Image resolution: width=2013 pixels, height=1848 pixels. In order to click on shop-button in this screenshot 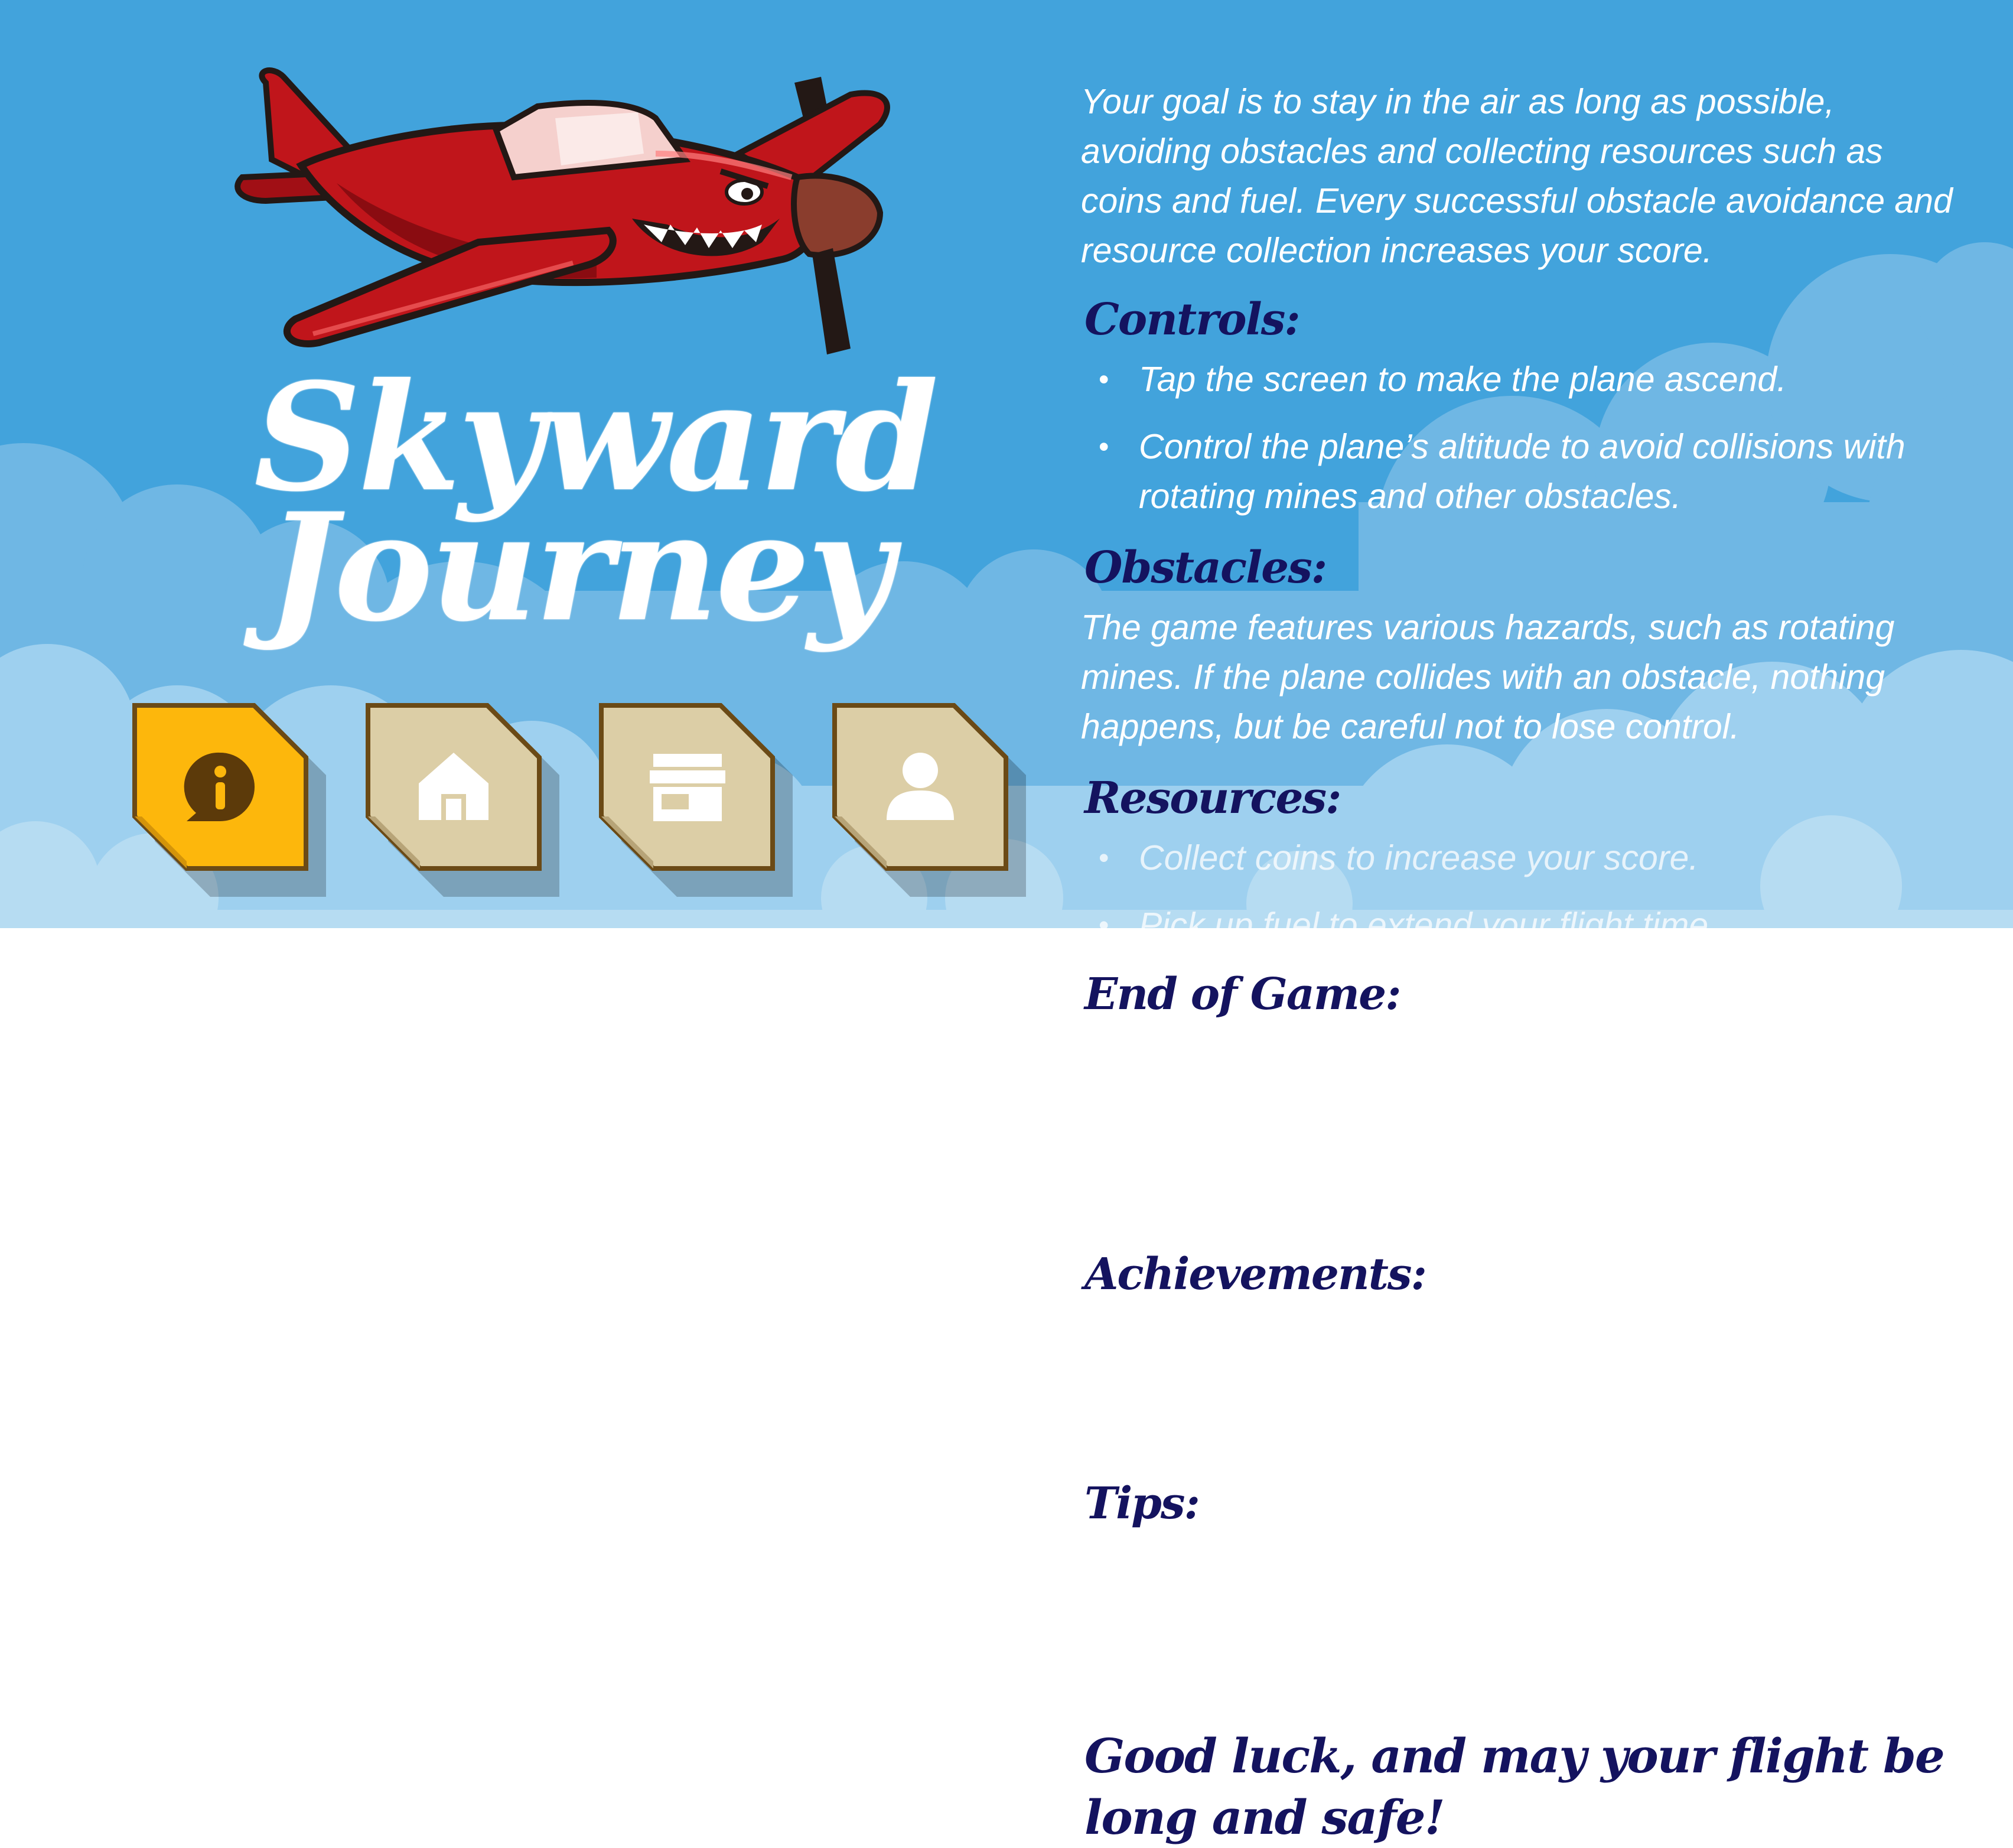, I will do `click(695, 799)`.